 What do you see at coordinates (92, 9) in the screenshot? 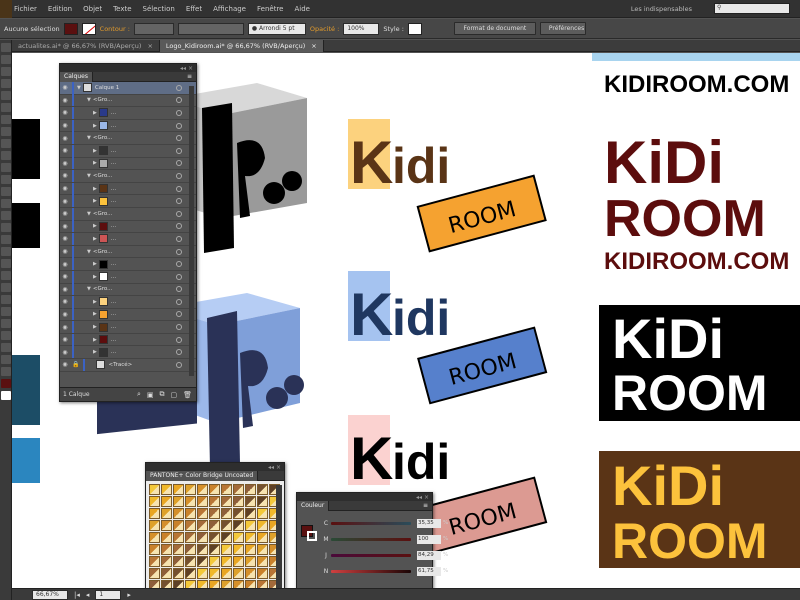
I see `menu-objet: Objet` at bounding box center [92, 9].